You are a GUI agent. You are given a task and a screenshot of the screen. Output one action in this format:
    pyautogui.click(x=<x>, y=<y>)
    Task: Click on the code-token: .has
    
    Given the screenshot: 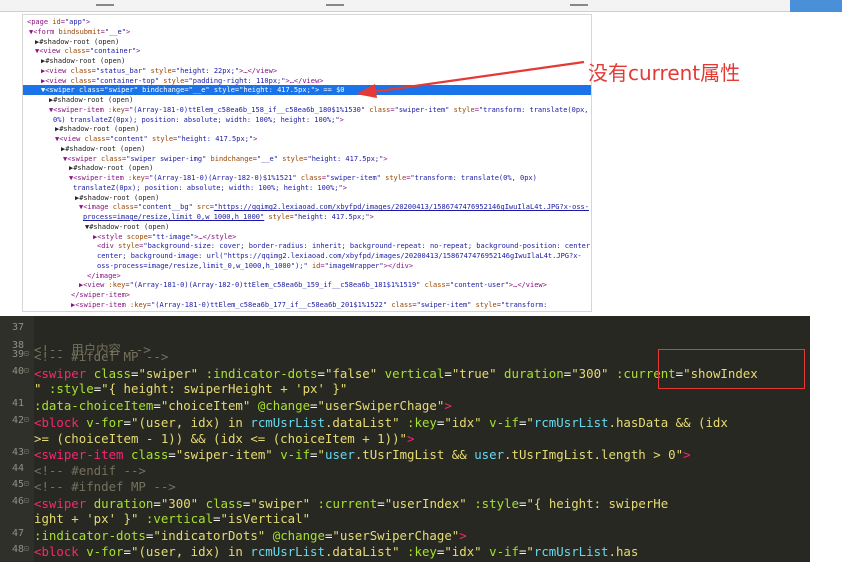 What is the action you would take?
    pyautogui.click(x=623, y=551)
    